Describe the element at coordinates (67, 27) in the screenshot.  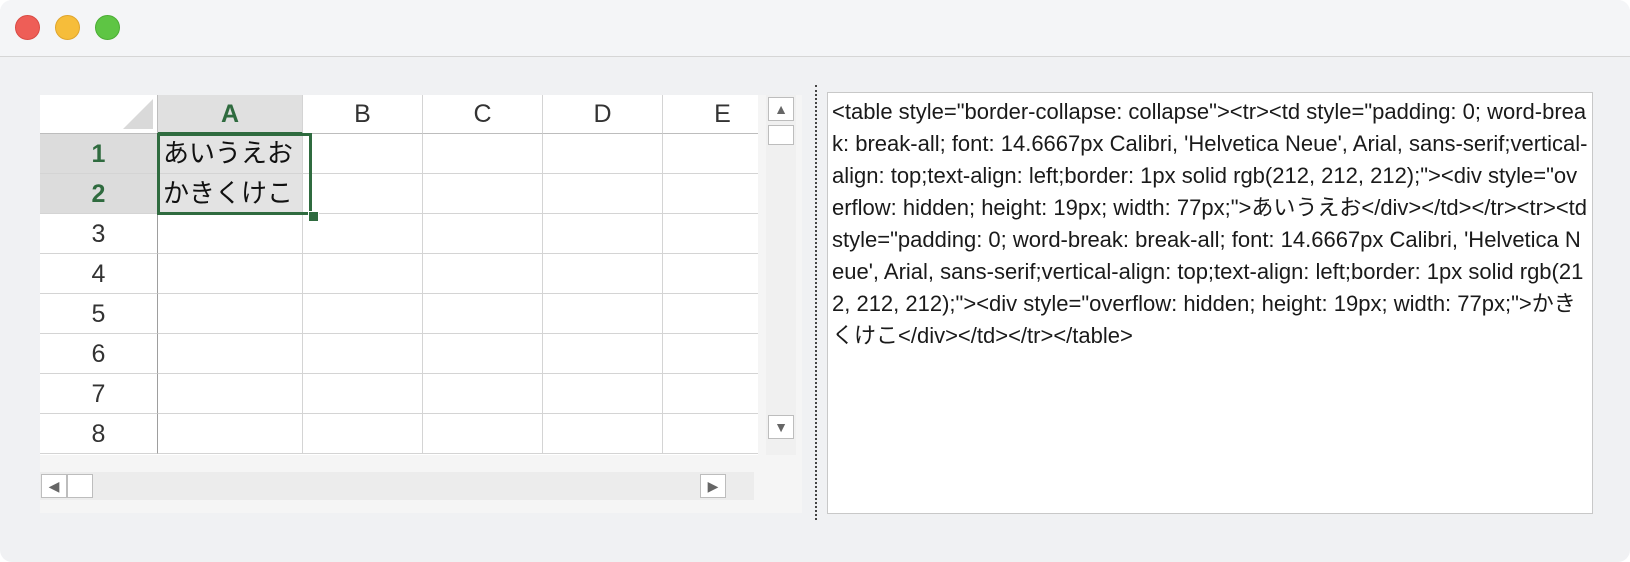
I see `minimize-button` at that location.